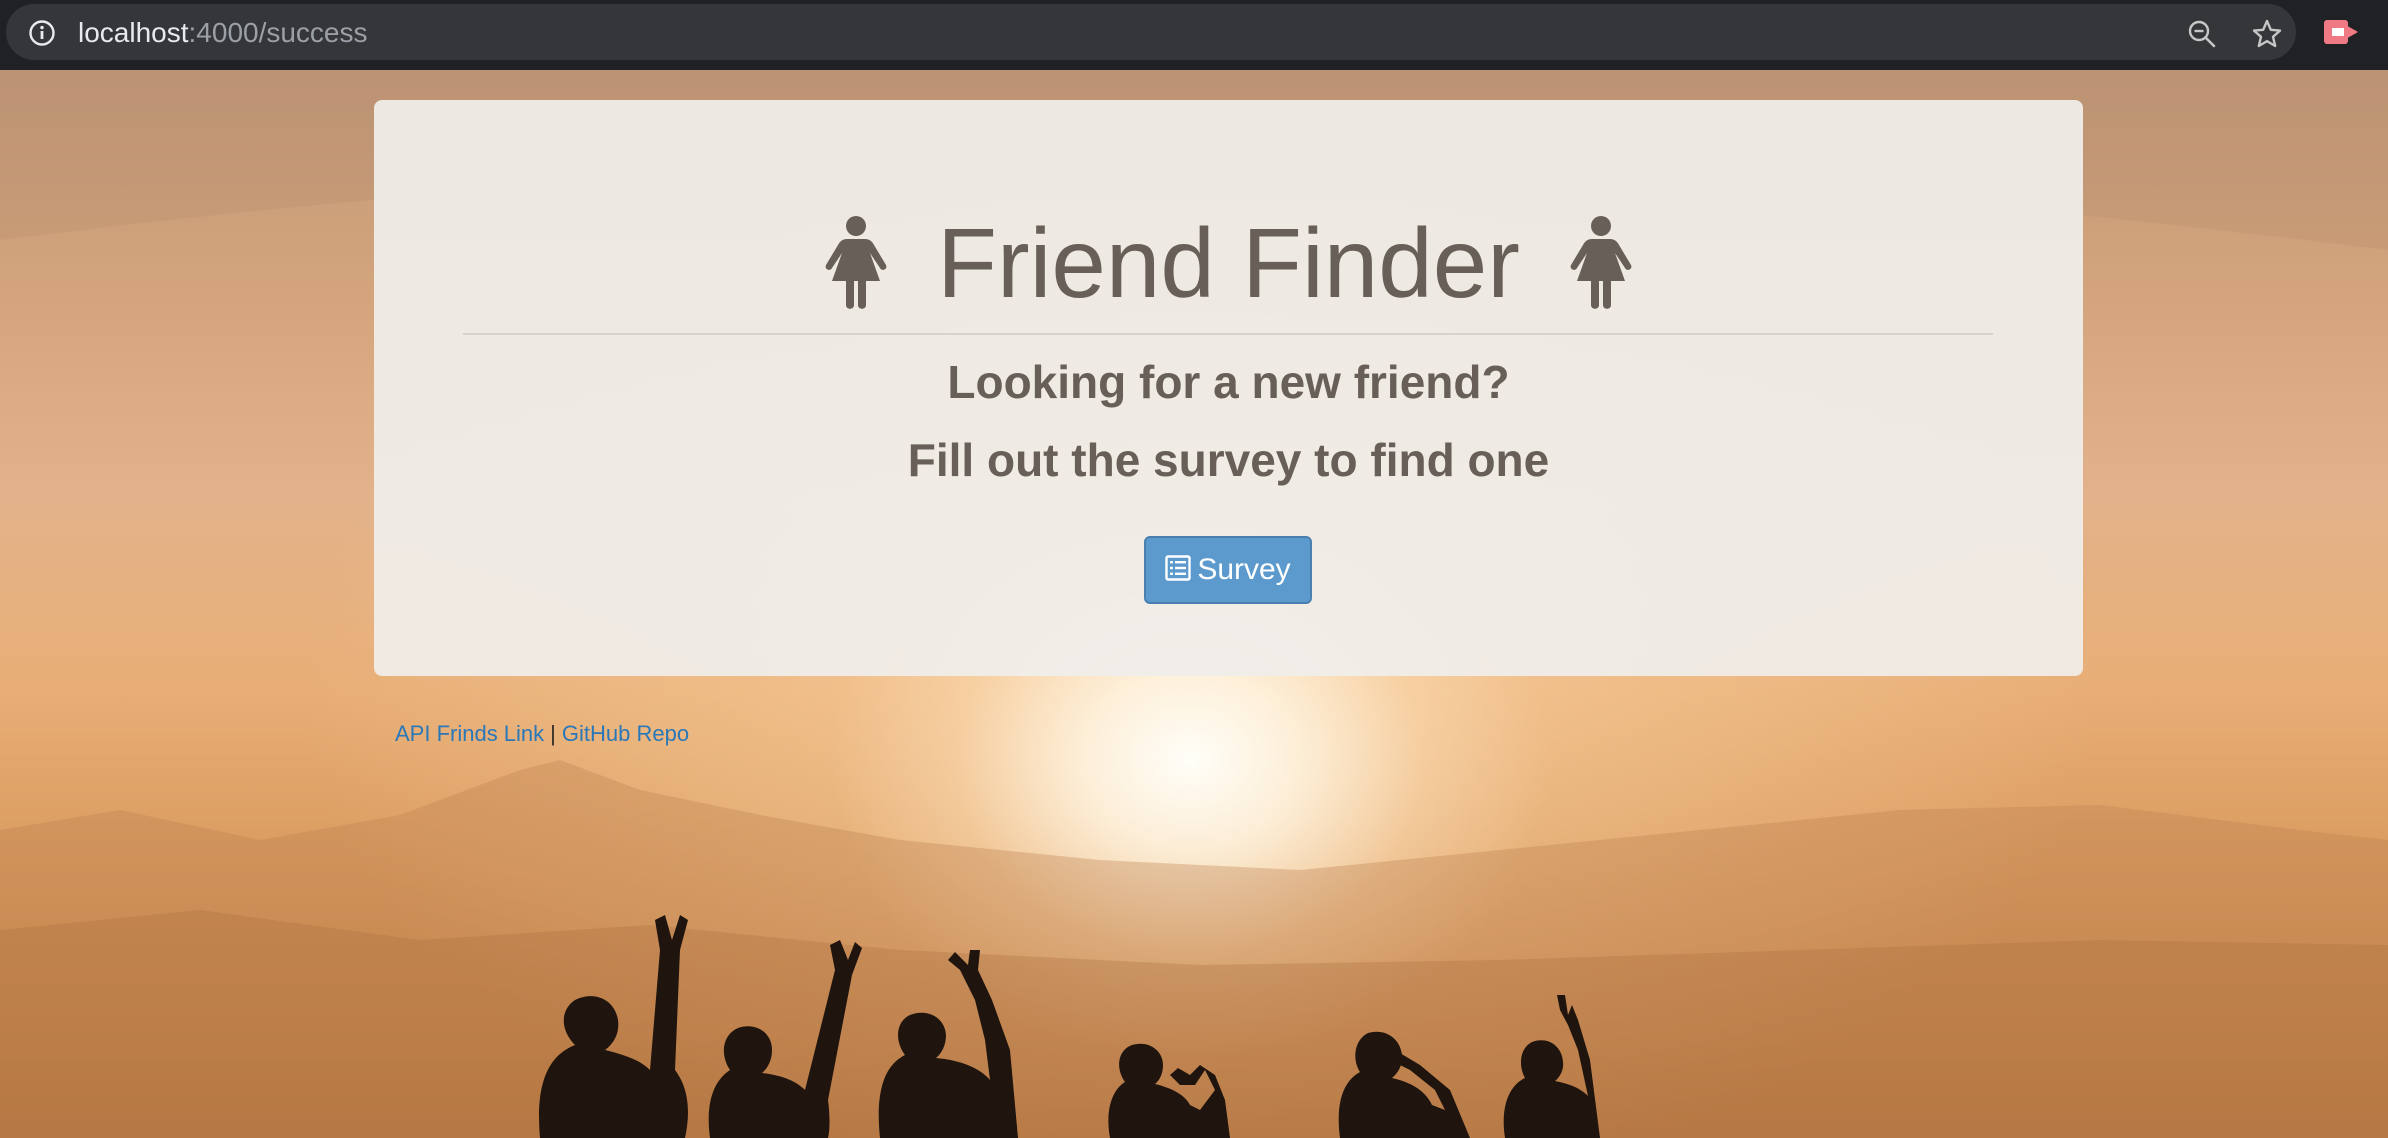  I want to click on bookmark-star-icon, so click(2267, 34).